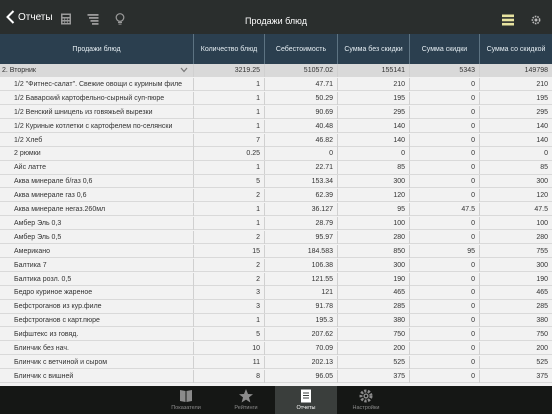 Image resolution: width=552 pixels, height=414 pixels. What do you see at coordinates (228, 49) in the screenshot?
I see `column-header-qty: Количество блюд` at bounding box center [228, 49].